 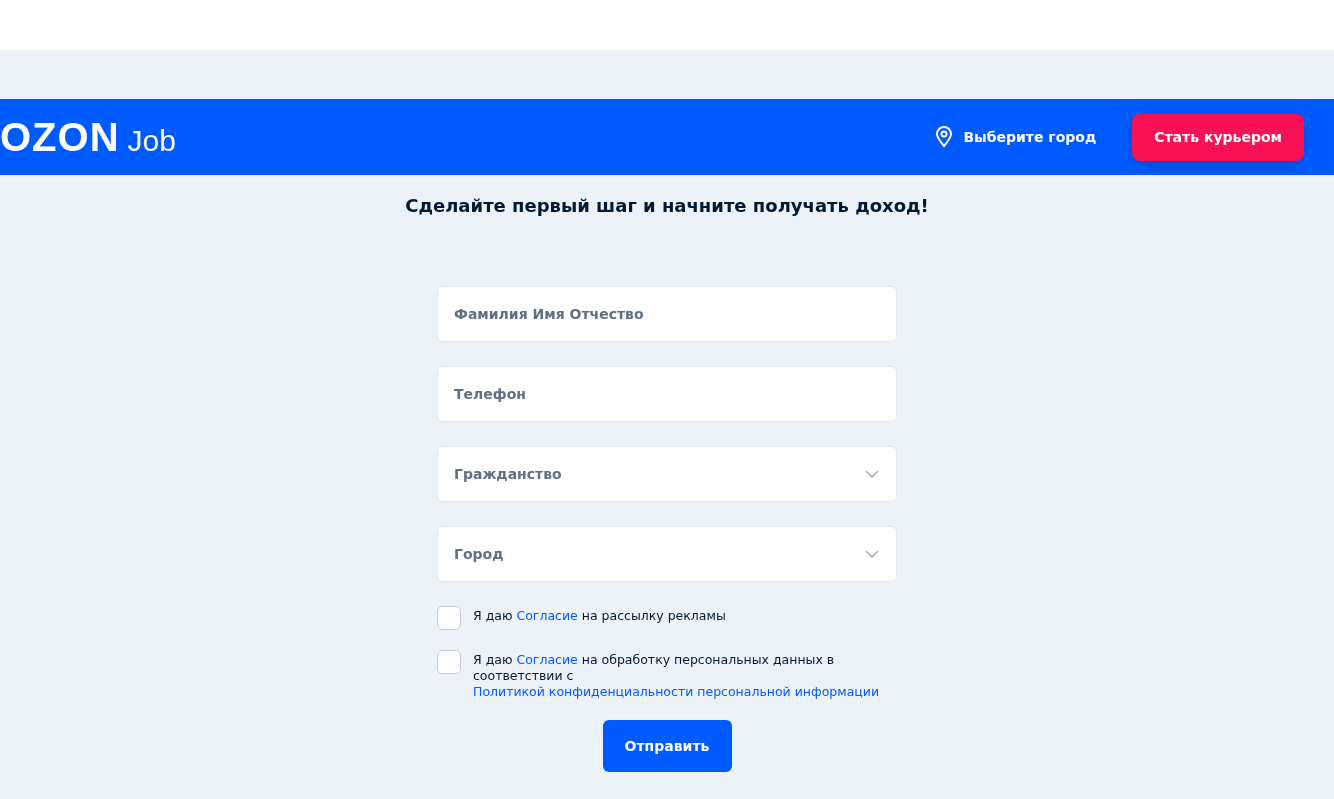 I want to click on logo-suffix: Job, so click(x=151, y=140).